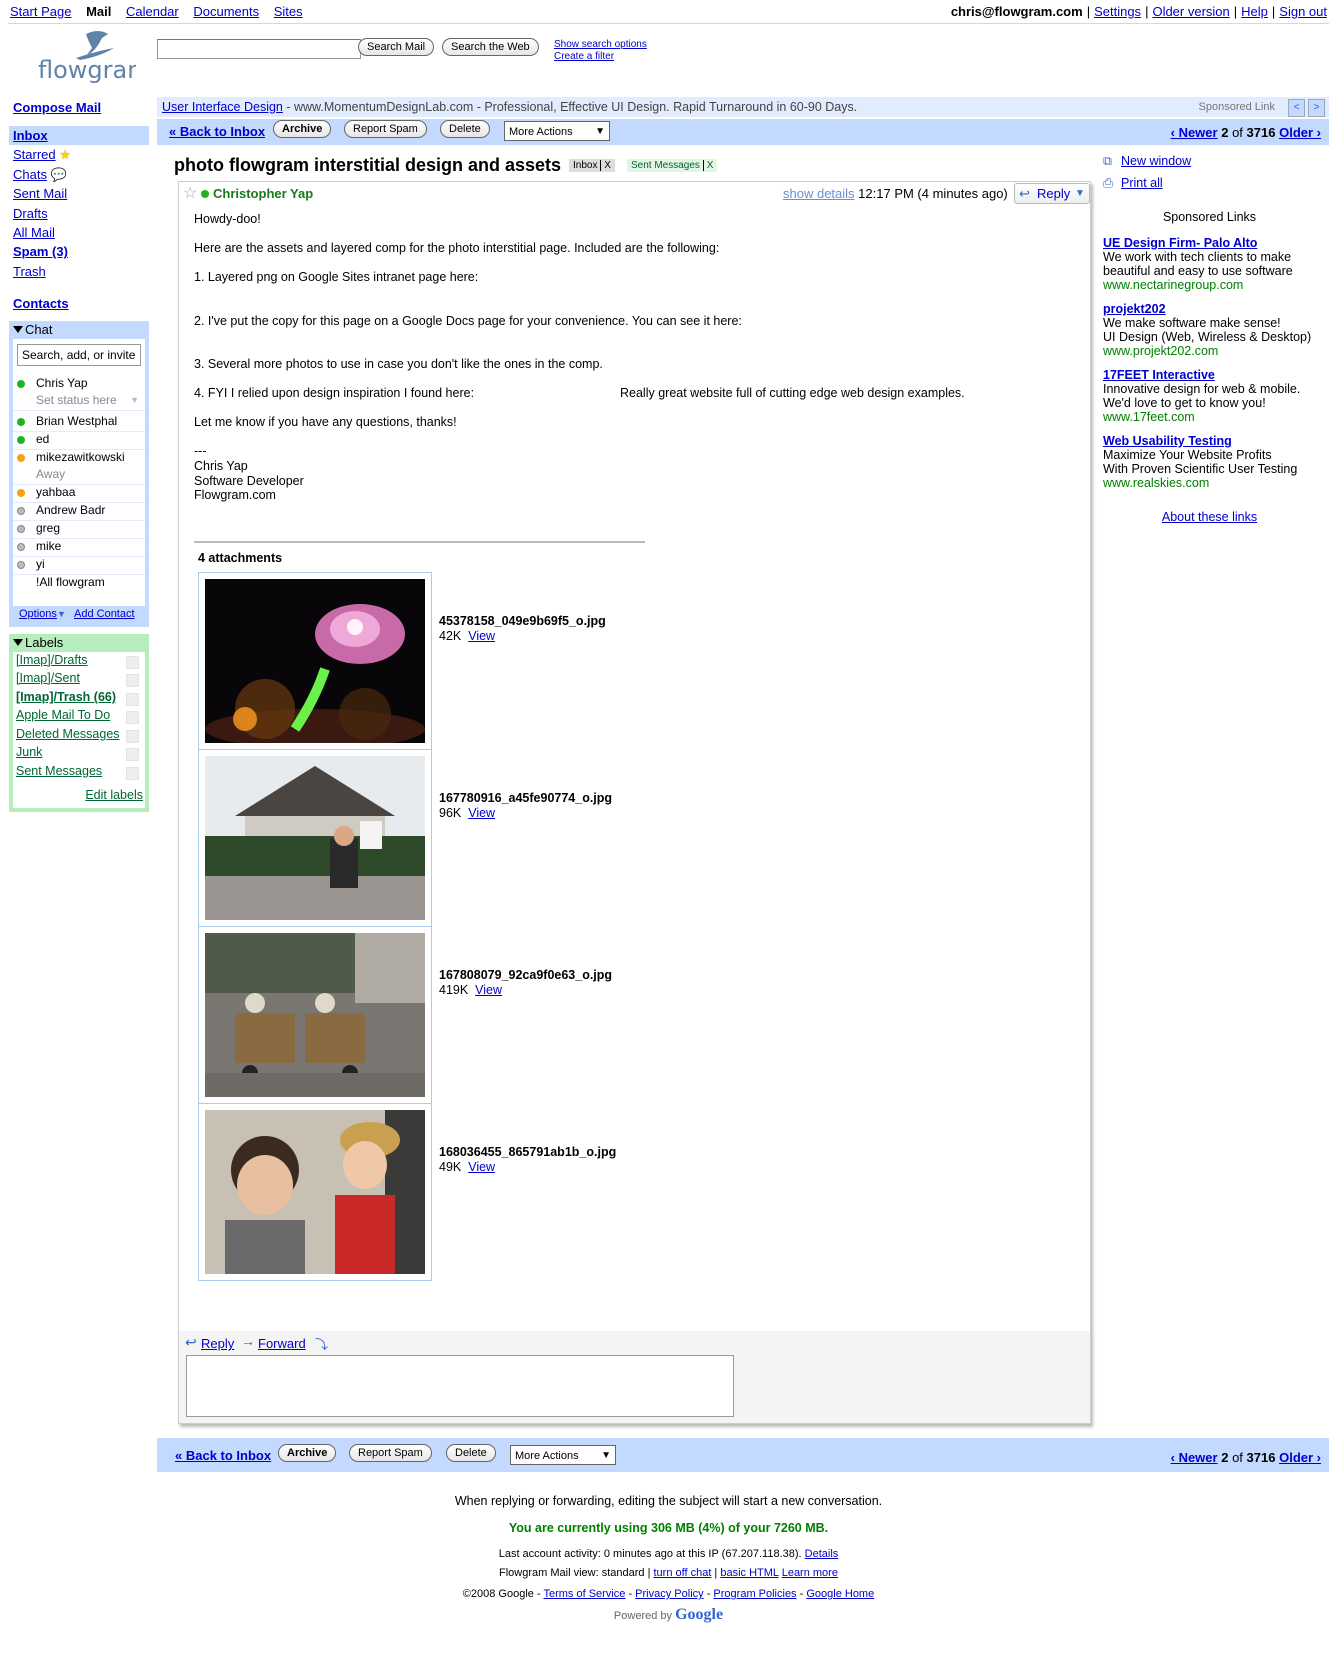  Describe the element at coordinates (79, 213) in the screenshot. I see `nav-drafts: Drafts` at that location.